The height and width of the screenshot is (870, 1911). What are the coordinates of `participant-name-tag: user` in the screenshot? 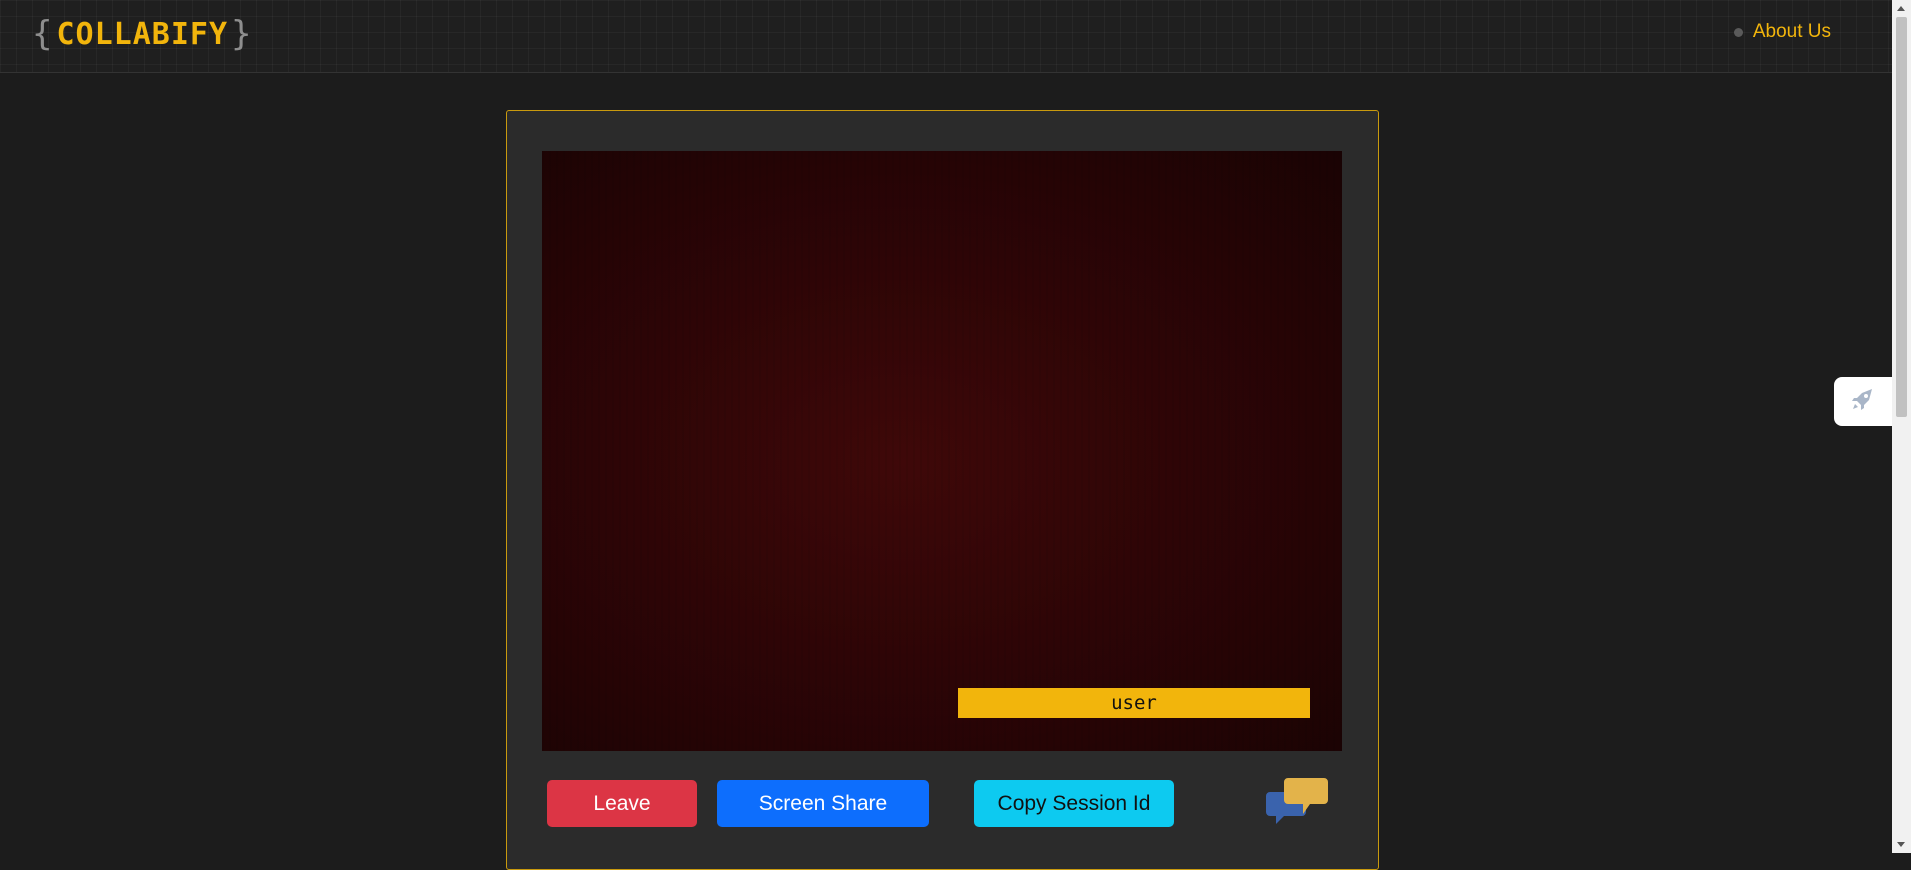 It's located at (1134, 703).